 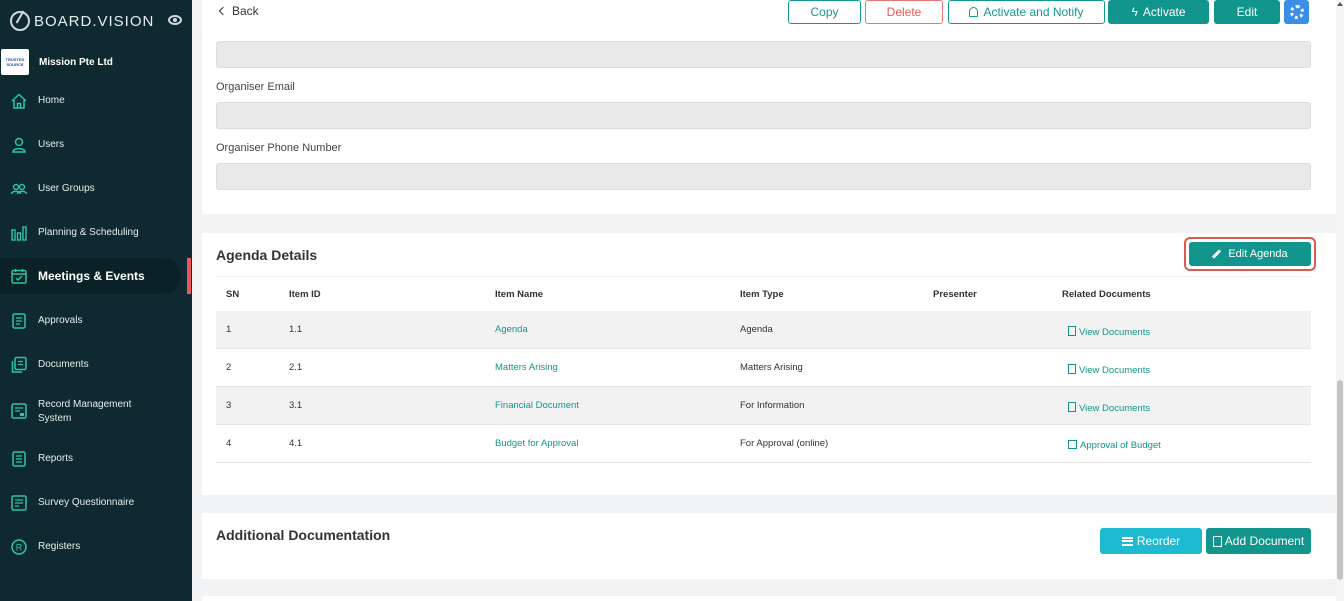 I want to click on settings-button, so click(x=1296, y=12).